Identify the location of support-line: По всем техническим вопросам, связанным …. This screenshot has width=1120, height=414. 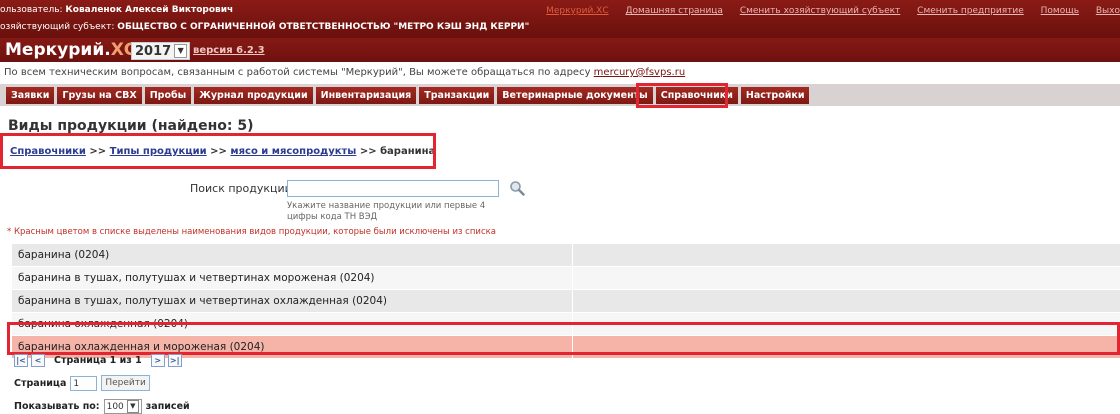
(344, 72).